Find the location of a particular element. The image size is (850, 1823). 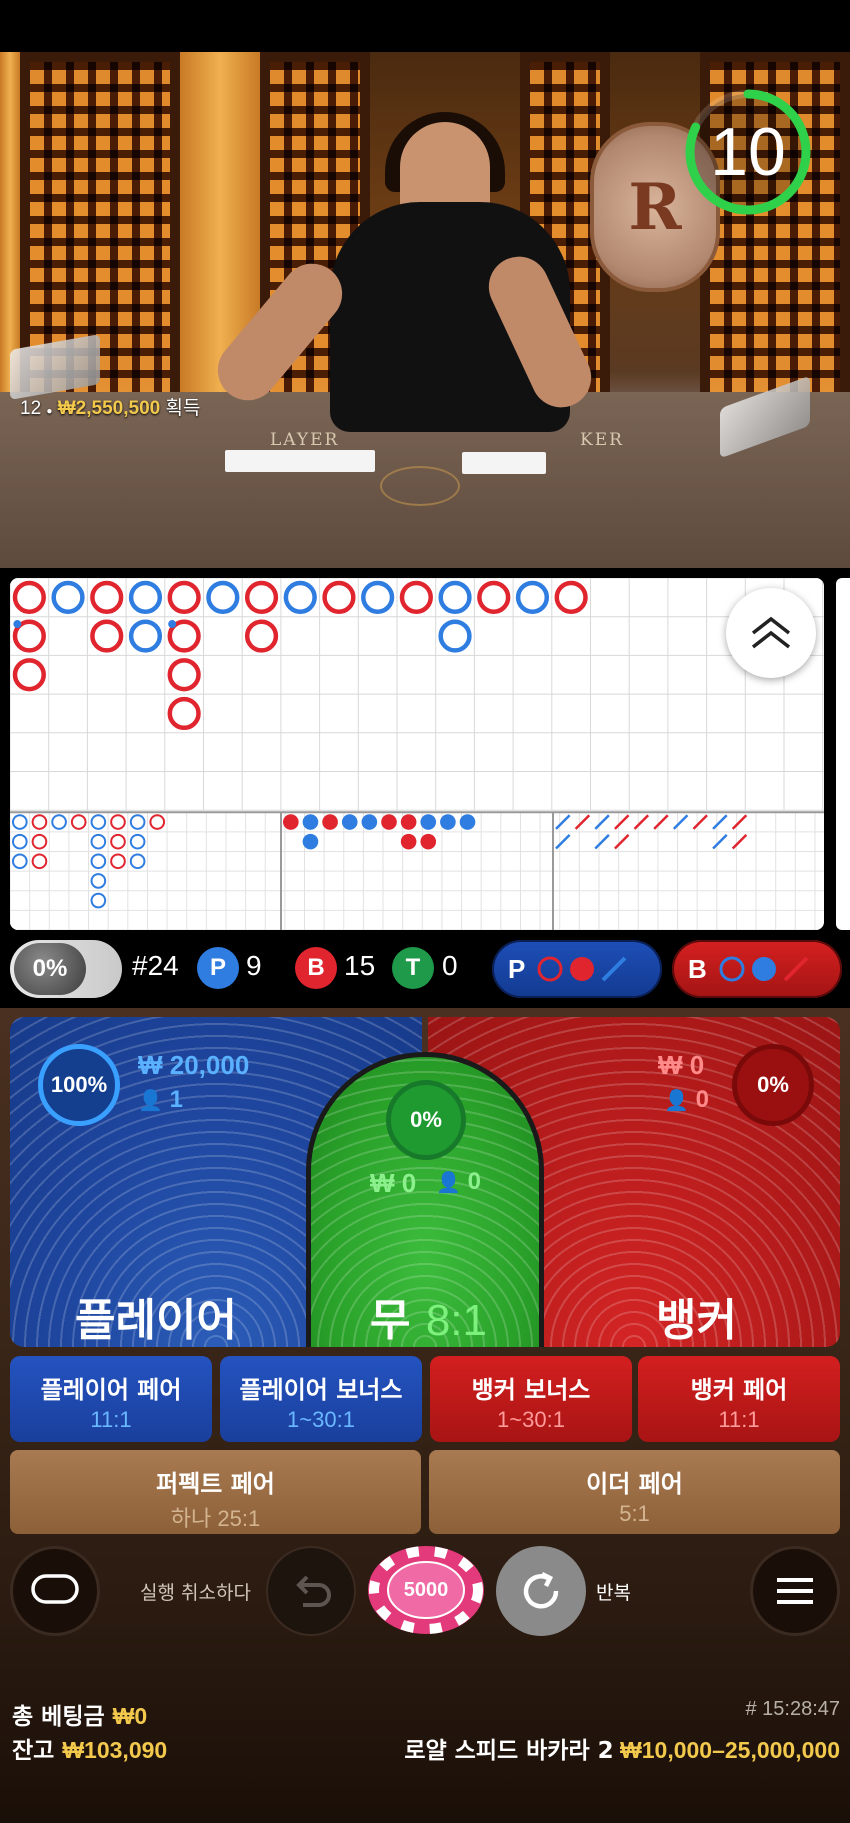

tie-amount: ₩ 0 is located at coordinates (393, 1183).